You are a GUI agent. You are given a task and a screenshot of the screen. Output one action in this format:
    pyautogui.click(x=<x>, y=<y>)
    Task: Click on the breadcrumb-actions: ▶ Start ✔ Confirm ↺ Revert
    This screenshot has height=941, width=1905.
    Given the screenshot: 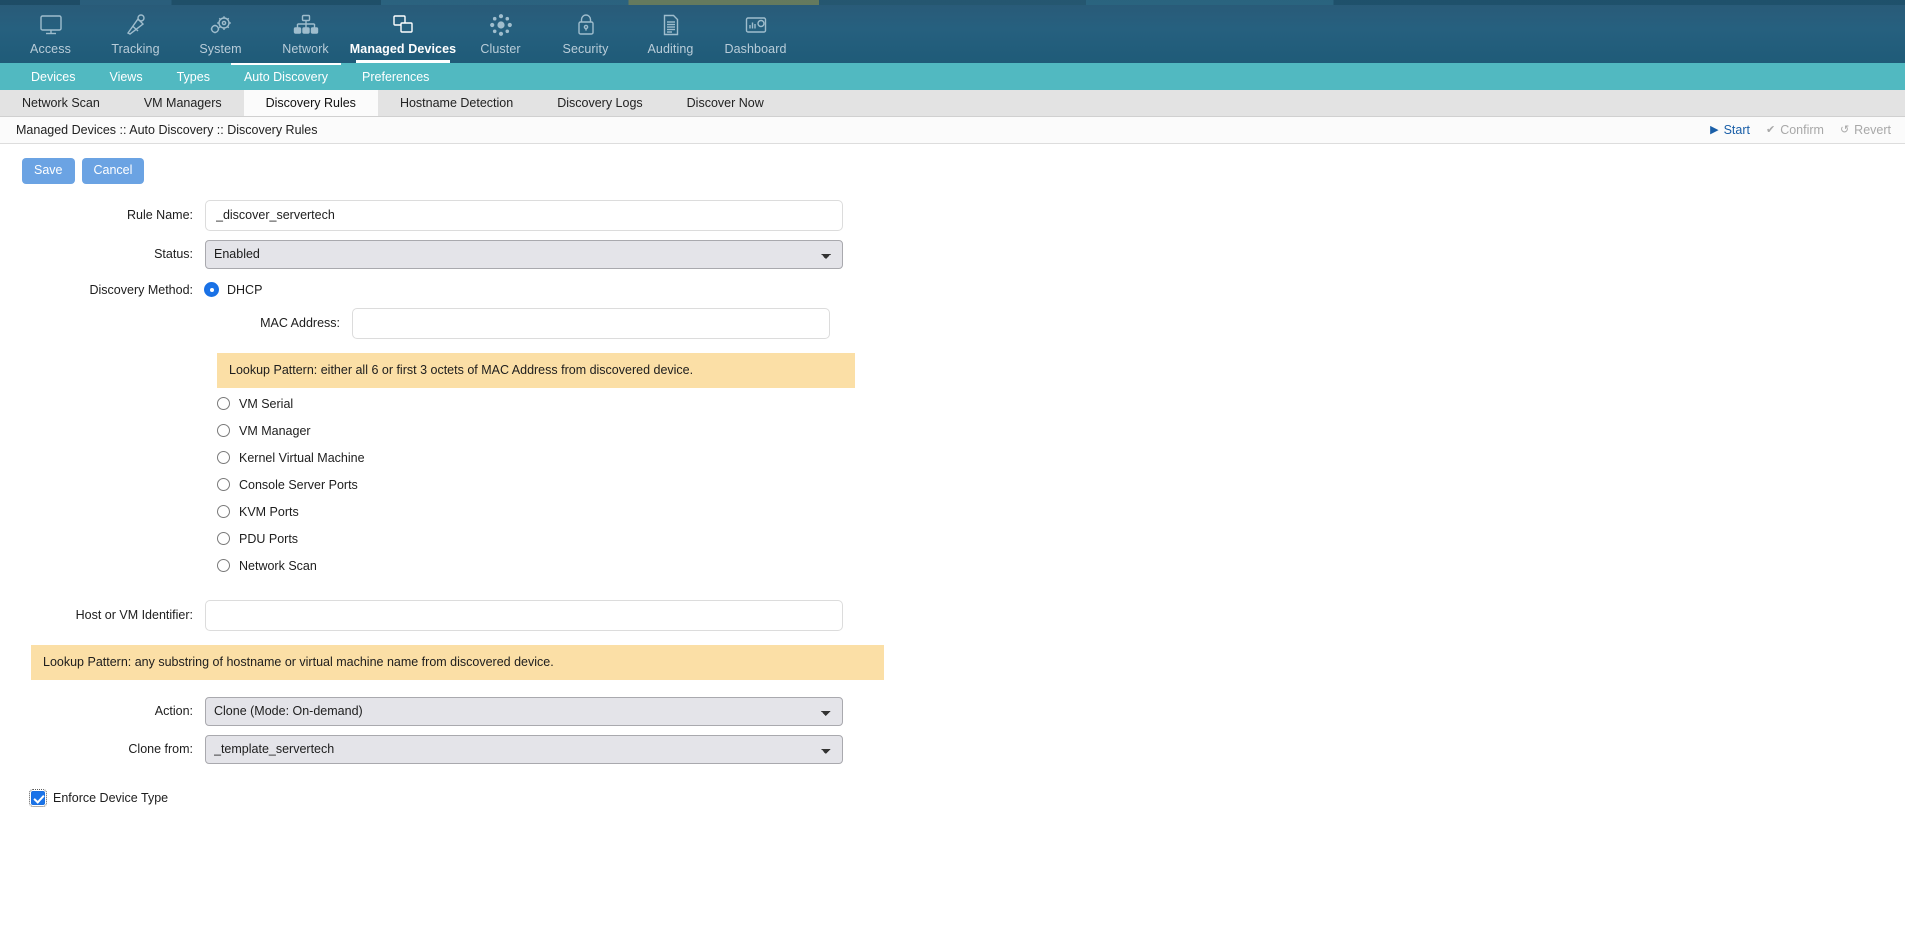 What is the action you would take?
    pyautogui.click(x=1800, y=130)
    